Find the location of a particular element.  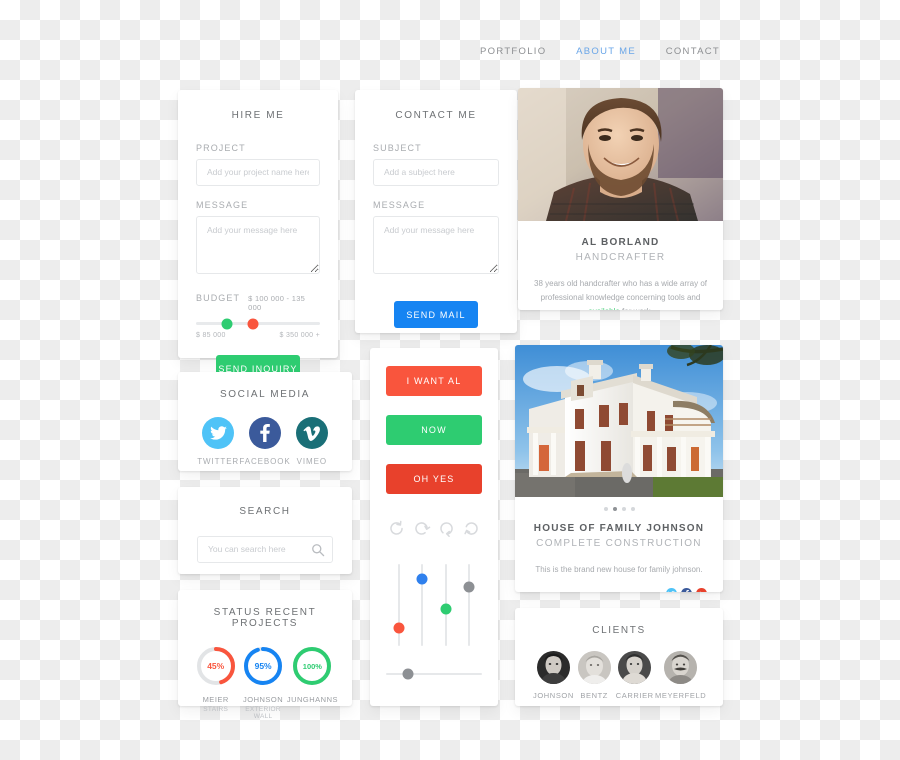

social-media-card: SOCIAL MEDIA TWITTER FACEBOOK VIMEO is located at coordinates (265, 421).